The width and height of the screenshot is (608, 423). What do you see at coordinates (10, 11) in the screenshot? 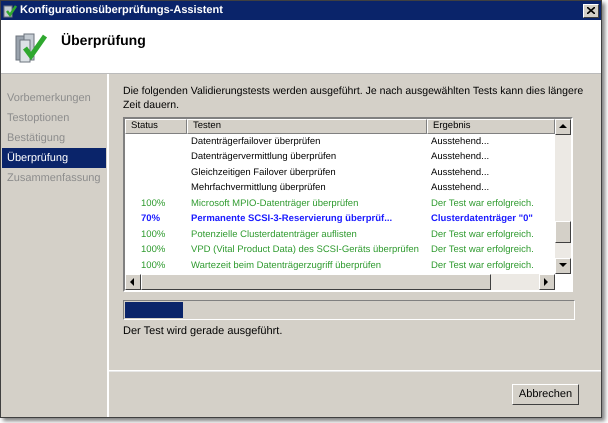
I see `server-check-icon` at bounding box center [10, 11].